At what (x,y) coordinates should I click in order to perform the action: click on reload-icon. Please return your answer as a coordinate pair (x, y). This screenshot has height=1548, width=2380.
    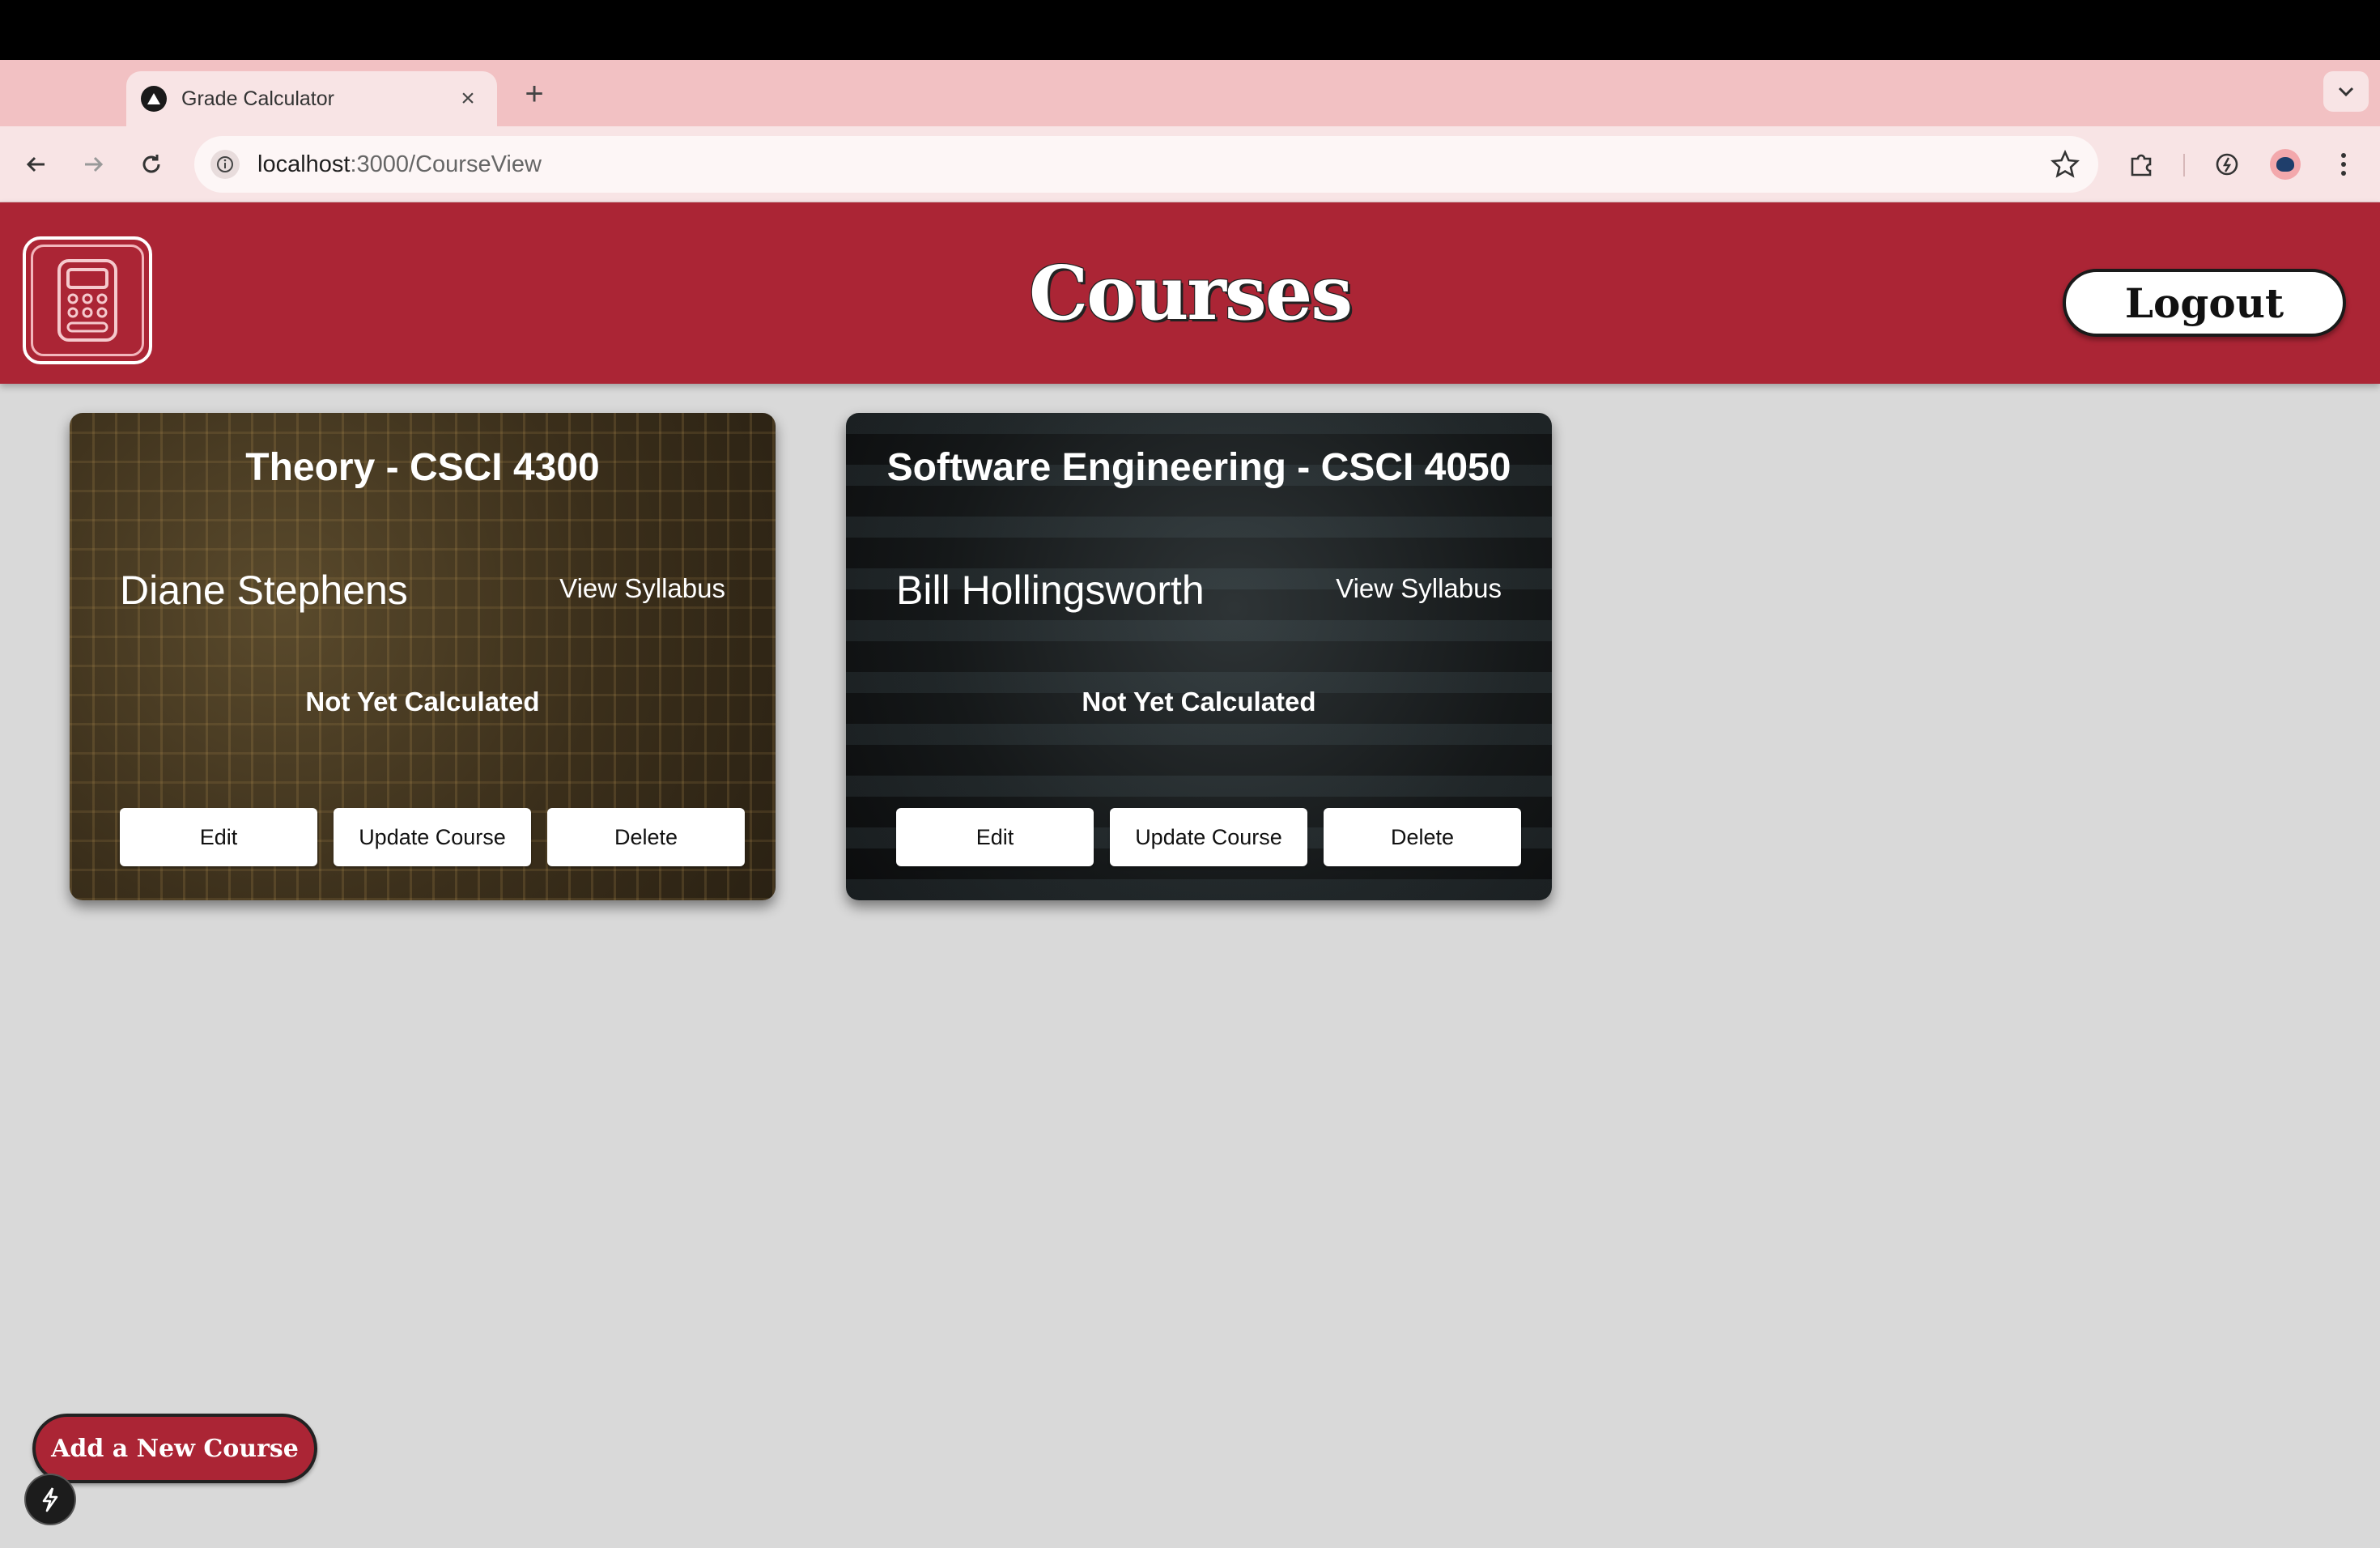
    Looking at the image, I should click on (151, 164).